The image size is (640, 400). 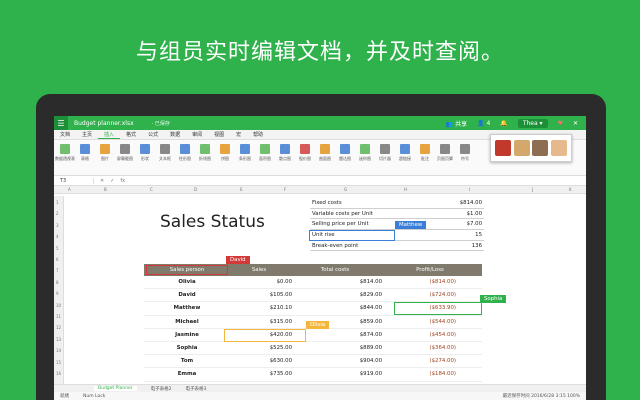 I want to click on table-cell: ($184.00), so click(x=432, y=374).